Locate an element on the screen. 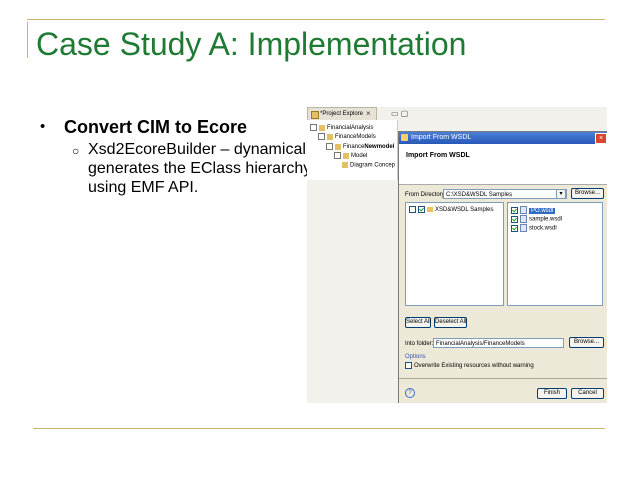  into-folder-label: Into folder: is located at coordinates (419, 344).